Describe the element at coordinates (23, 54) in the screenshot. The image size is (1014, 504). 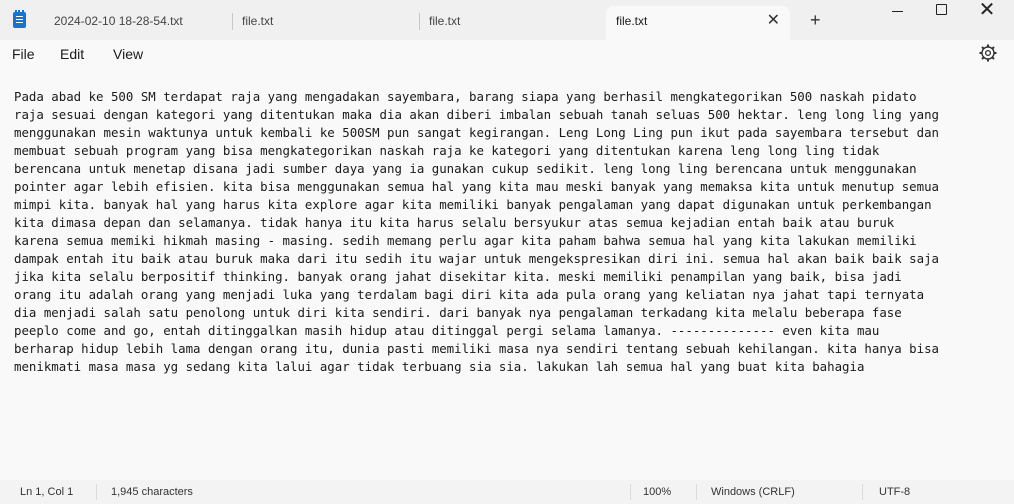
I see `menu-file: File` at that location.